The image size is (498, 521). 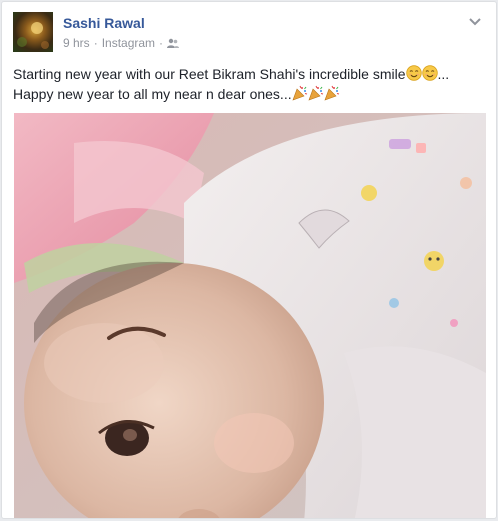 I want to click on author-name: Sashi Rawal, so click(x=104, y=23).